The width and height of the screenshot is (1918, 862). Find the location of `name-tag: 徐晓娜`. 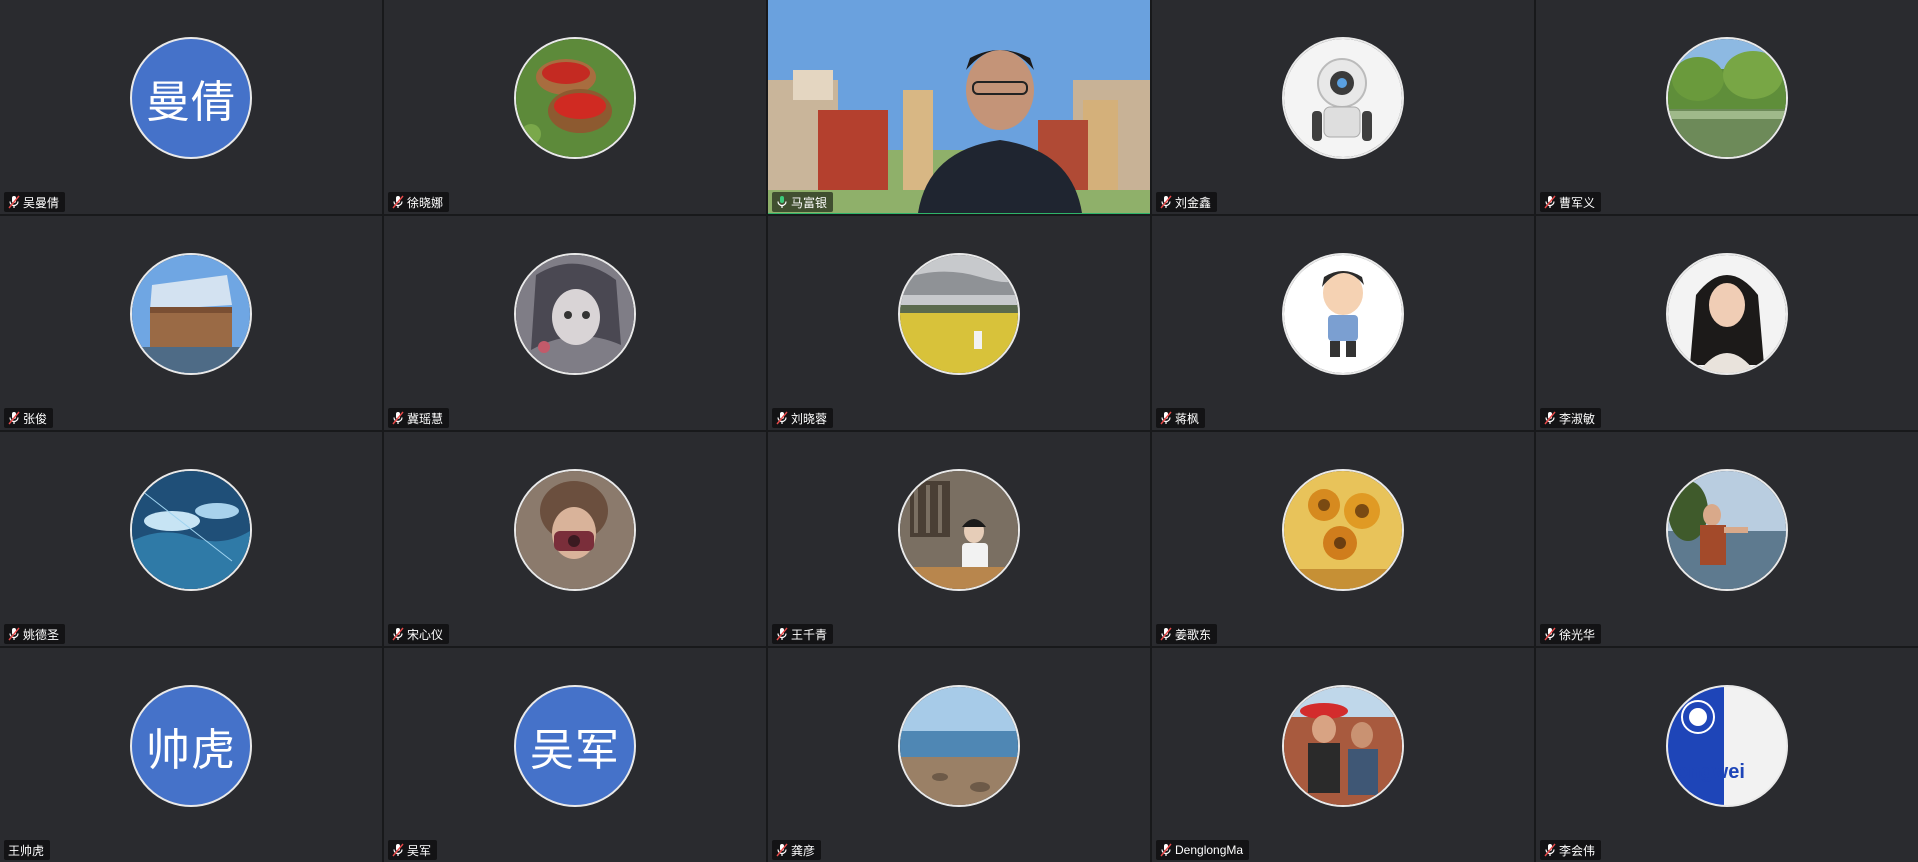

name-tag: 徐晓娜 is located at coordinates (419, 202).